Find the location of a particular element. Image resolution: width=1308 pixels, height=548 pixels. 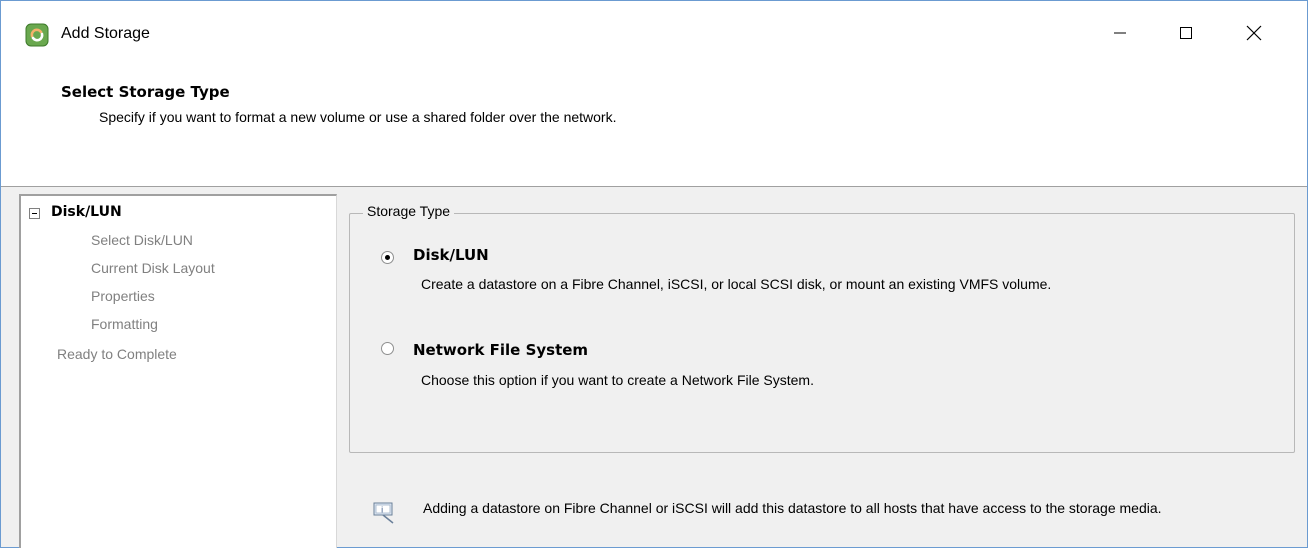

network-file-system-radio is located at coordinates (387, 348).